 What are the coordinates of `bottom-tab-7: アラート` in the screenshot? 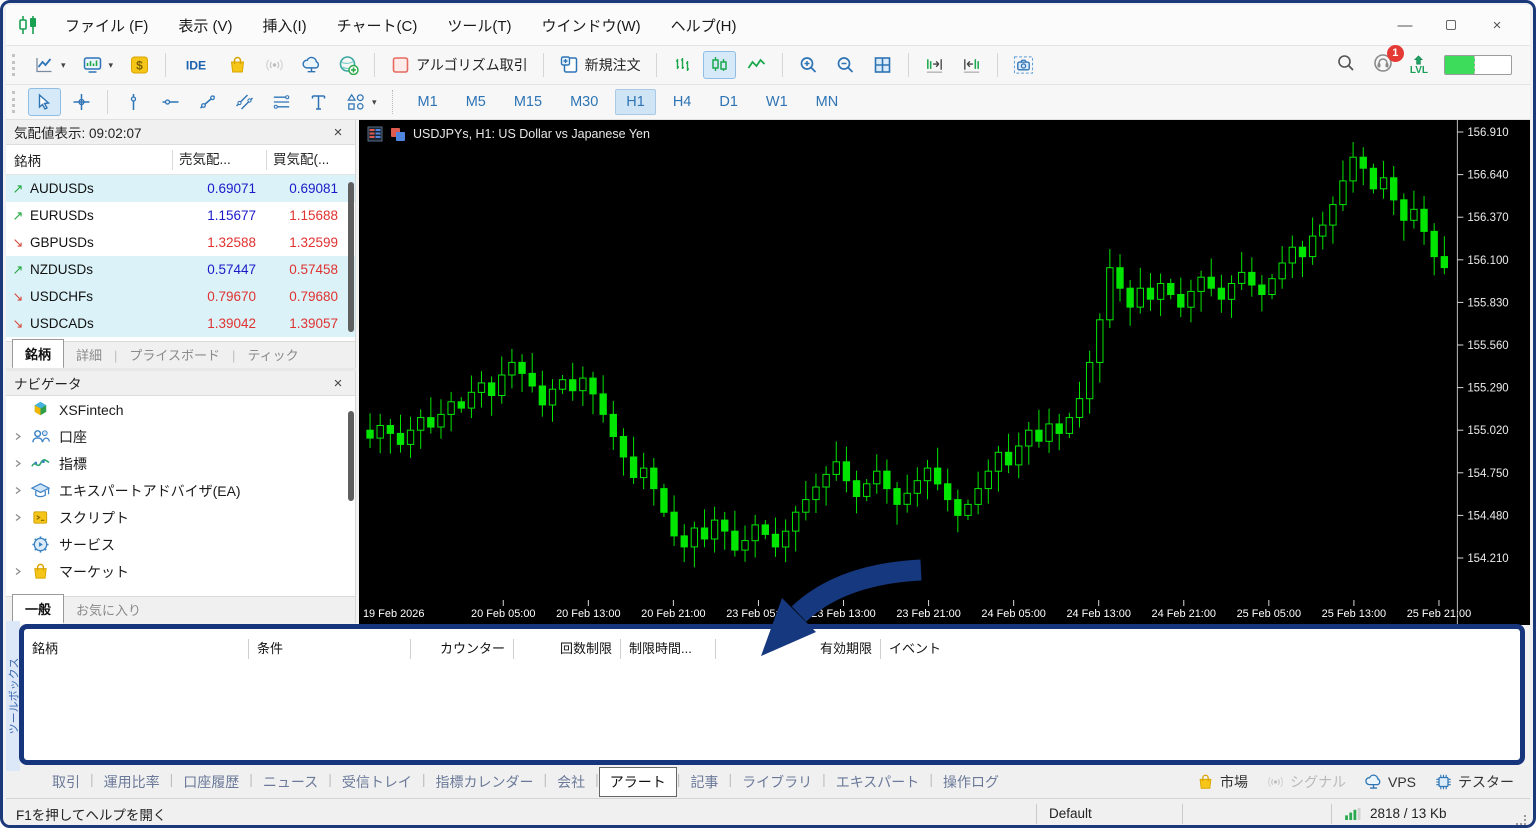 It's located at (637, 781).